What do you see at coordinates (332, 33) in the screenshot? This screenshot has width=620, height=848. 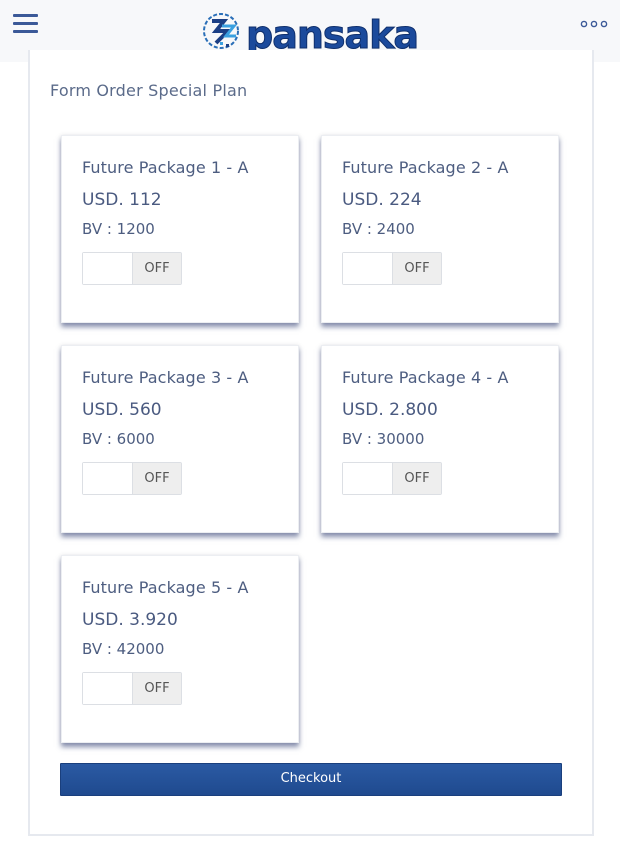 I see `svg-text: pansaka` at bounding box center [332, 33].